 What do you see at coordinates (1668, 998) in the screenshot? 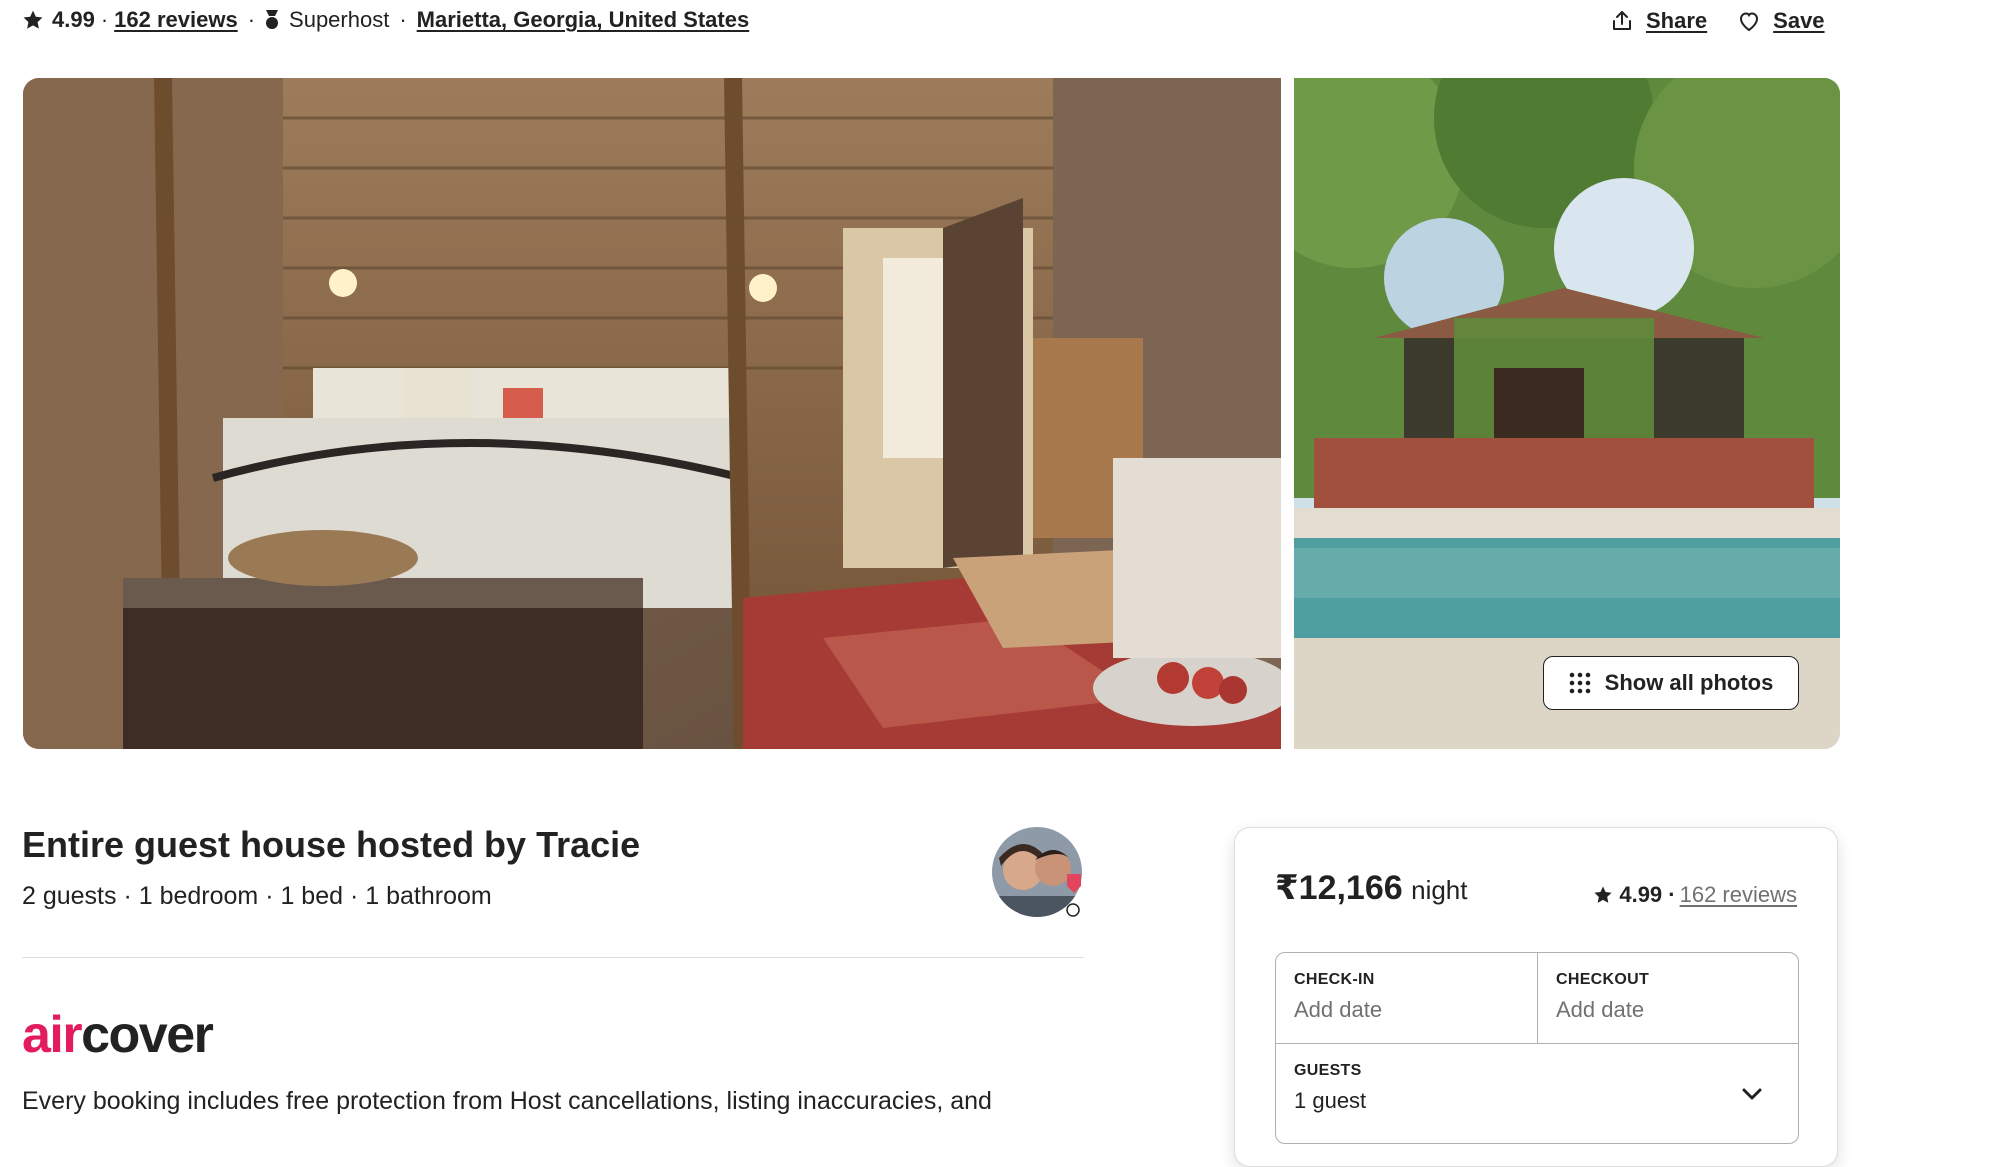
I see `checkout-field: CHECKOUT Add date` at bounding box center [1668, 998].